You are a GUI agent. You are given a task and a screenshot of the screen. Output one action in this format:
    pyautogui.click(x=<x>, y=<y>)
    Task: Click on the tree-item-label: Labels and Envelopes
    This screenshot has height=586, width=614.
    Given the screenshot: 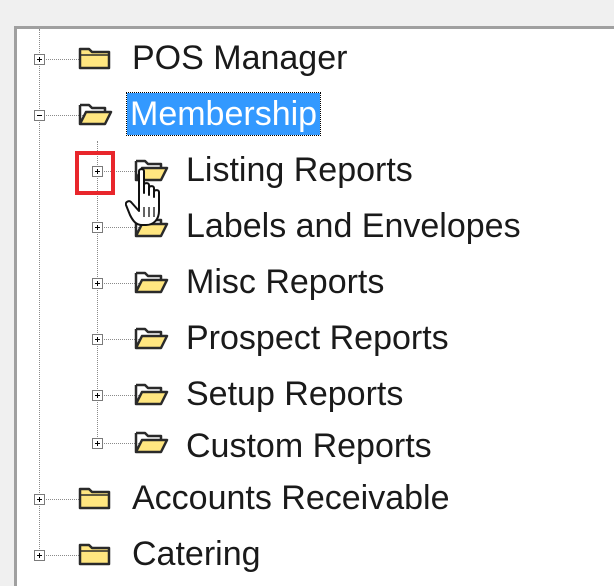 What is the action you would take?
    pyautogui.click(x=353, y=226)
    